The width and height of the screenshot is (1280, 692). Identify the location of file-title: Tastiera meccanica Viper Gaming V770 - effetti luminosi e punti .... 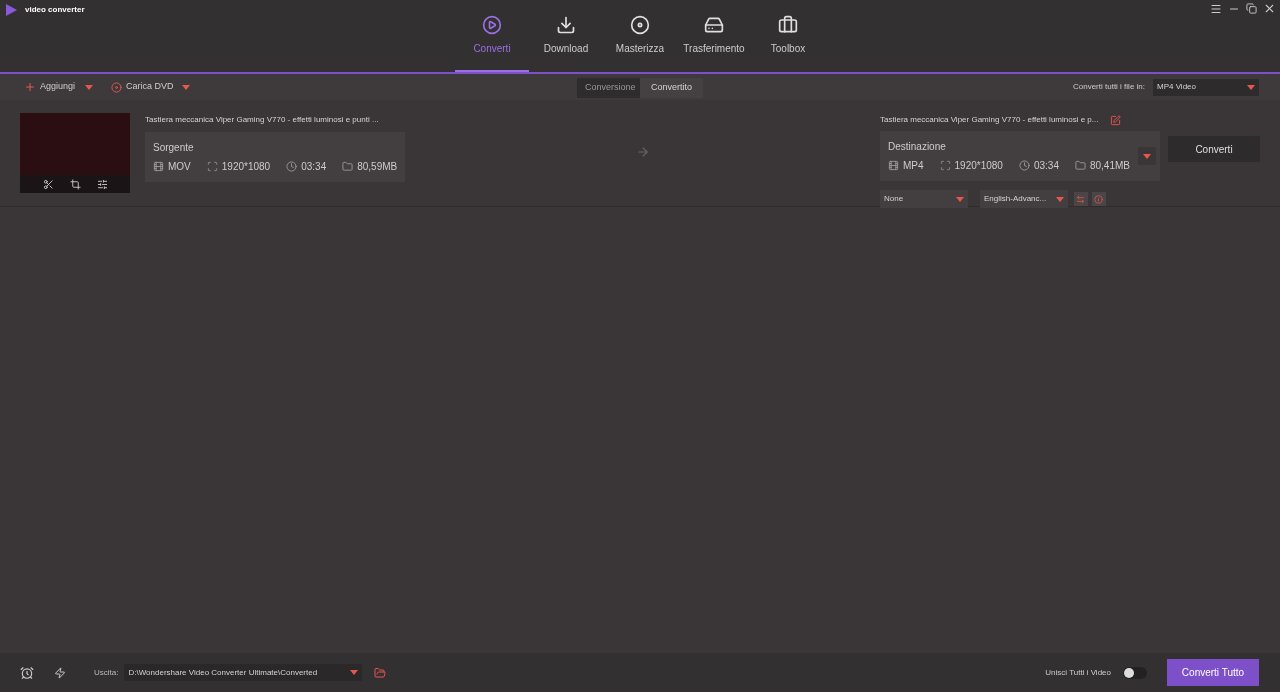
(262, 120).